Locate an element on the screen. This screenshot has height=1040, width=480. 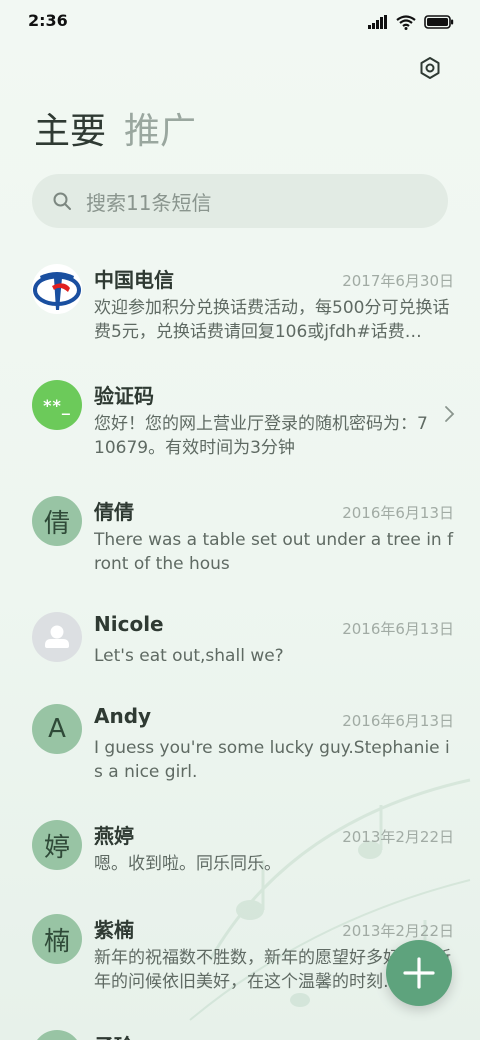
china-telecom-logo-icon is located at coordinates (57, 291).